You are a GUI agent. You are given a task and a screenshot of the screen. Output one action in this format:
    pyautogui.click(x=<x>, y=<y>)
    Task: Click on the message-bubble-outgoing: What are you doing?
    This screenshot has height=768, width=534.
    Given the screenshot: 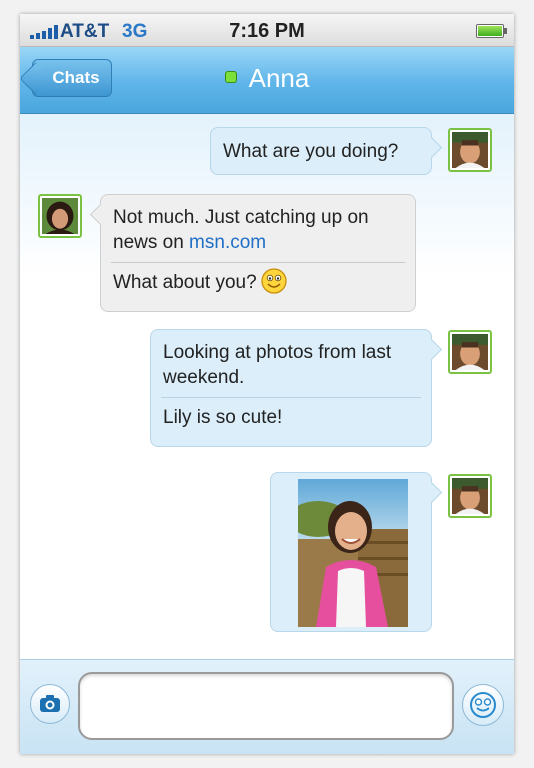 What is the action you would take?
    pyautogui.click(x=321, y=151)
    